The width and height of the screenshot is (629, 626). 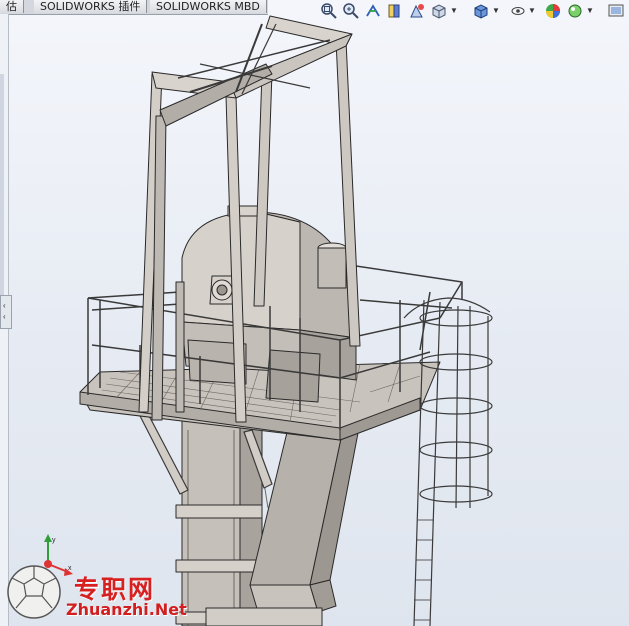 I want to click on head-housing, so click(x=269, y=304).